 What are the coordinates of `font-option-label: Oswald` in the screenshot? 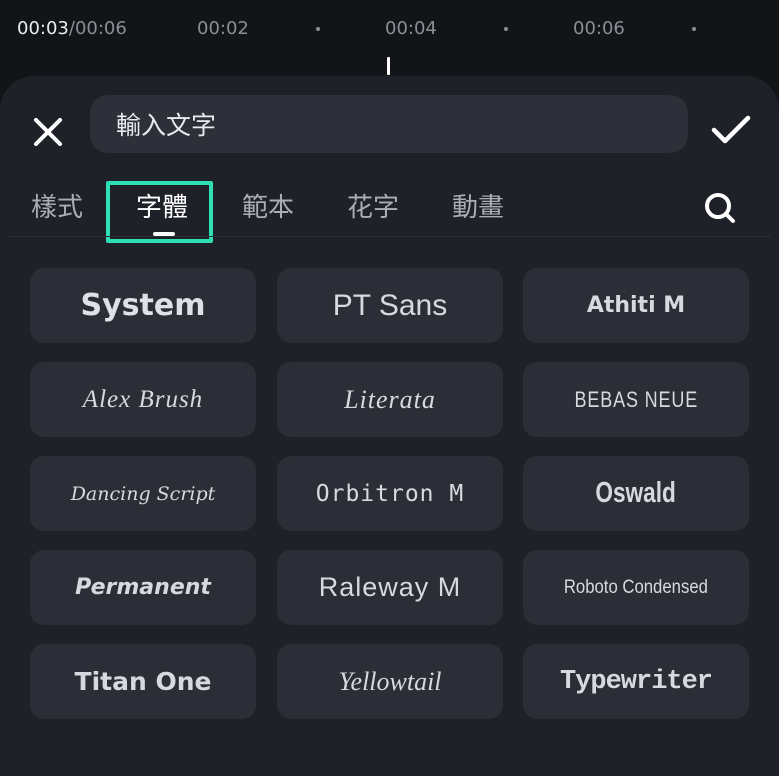 It's located at (636, 493).